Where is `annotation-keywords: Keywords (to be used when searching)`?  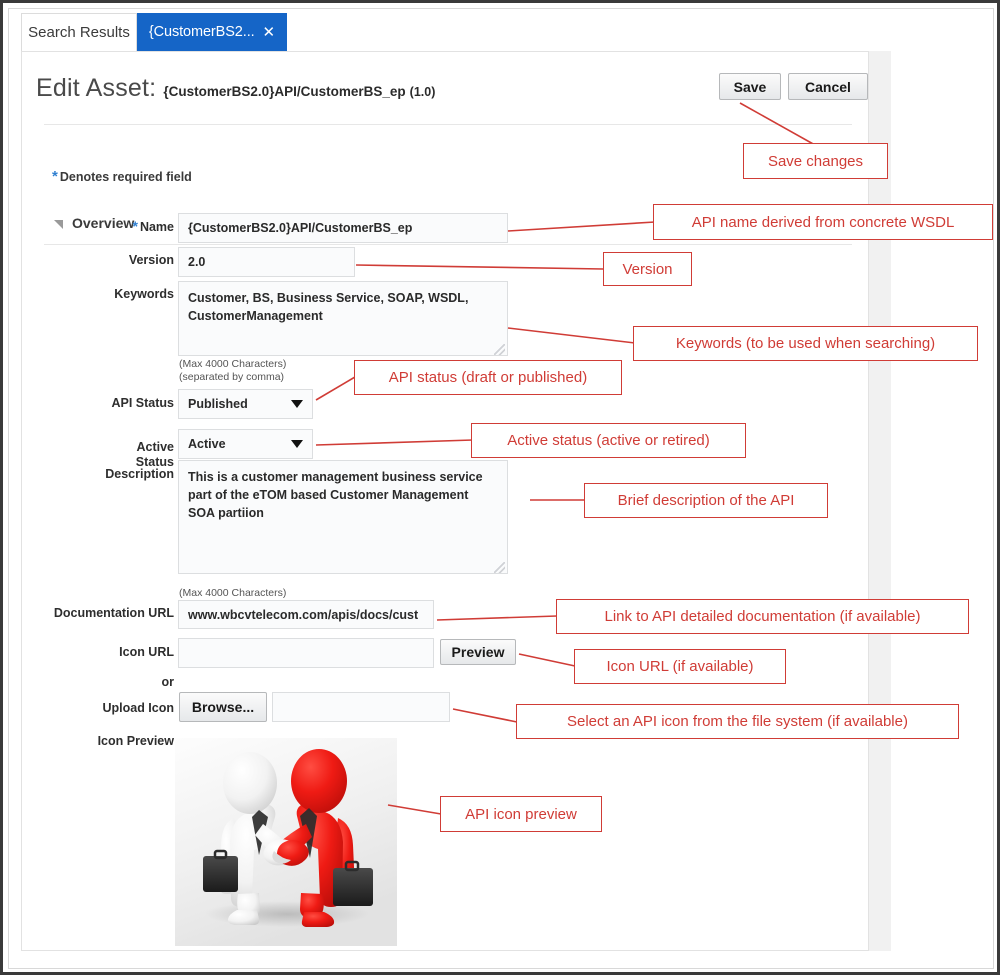
annotation-keywords: Keywords (to be used when searching) is located at coordinates (805, 343).